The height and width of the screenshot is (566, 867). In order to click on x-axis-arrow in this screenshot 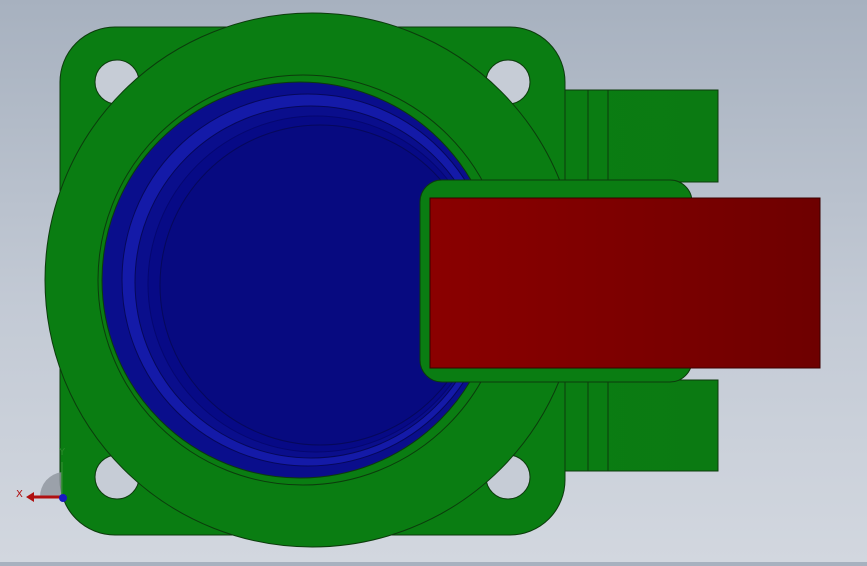, I will do `click(30, 497)`.